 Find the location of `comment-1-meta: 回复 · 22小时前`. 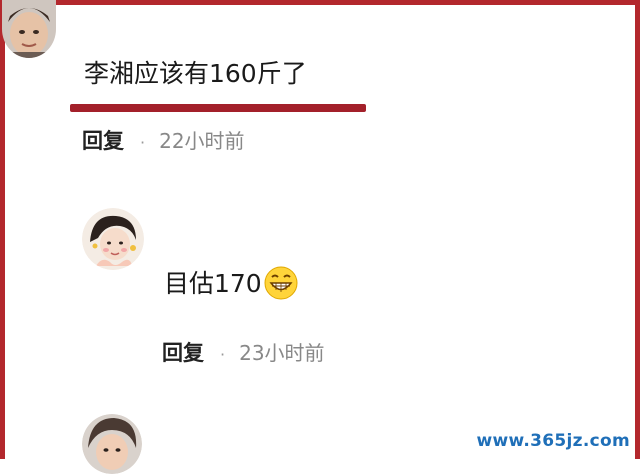

comment-1-meta: 回复 · 22小时前 is located at coordinates (163, 140).